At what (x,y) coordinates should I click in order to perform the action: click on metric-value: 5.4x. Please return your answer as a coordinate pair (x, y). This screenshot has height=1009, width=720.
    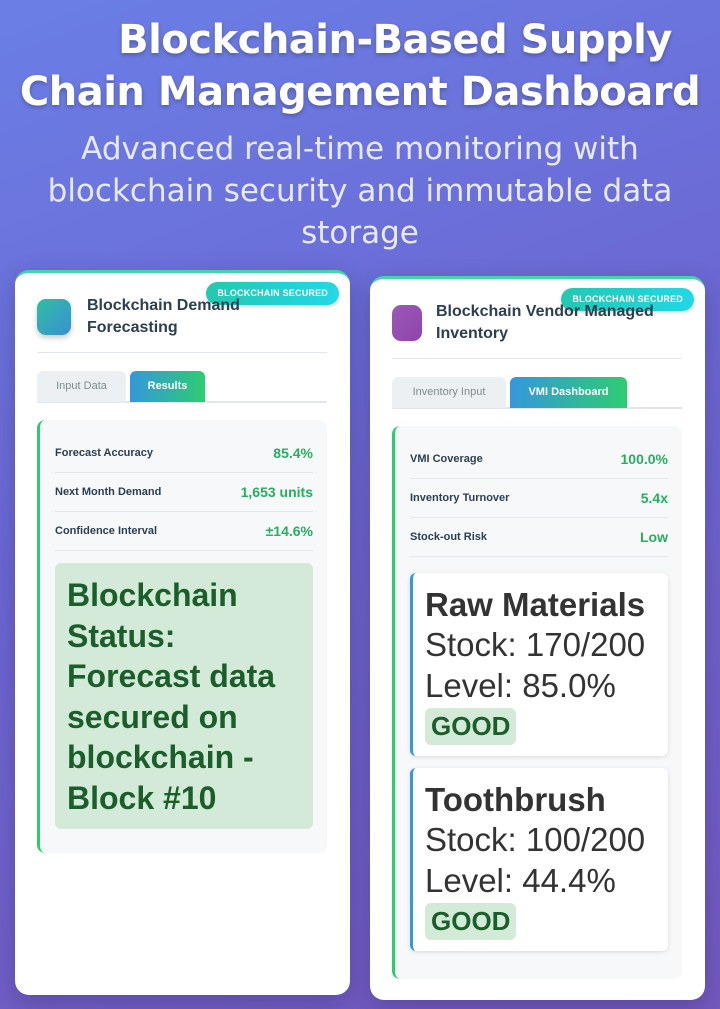
    Looking at the image, I should click on (654, 498).